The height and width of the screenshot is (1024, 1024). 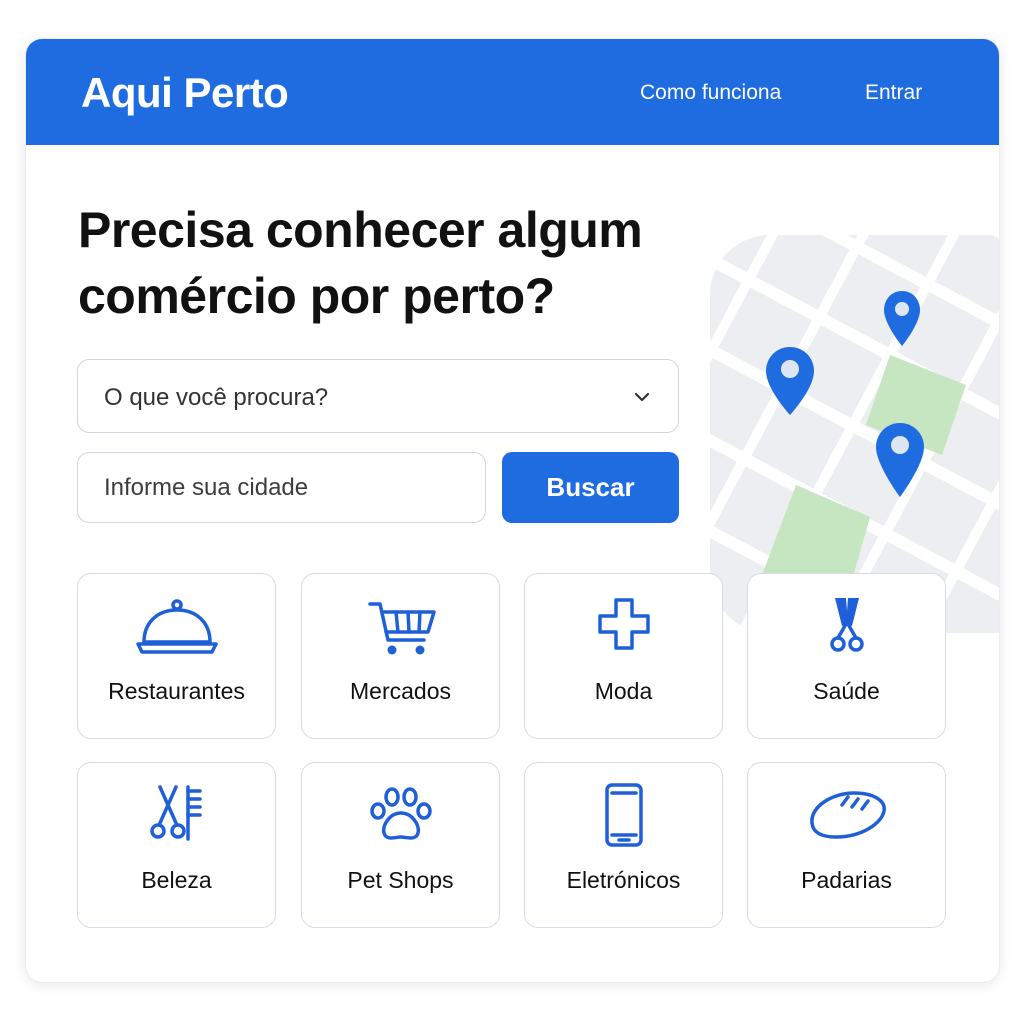 I want to click on category-tile-restaurantes: Restaurantes, so click(x=176, y=656).